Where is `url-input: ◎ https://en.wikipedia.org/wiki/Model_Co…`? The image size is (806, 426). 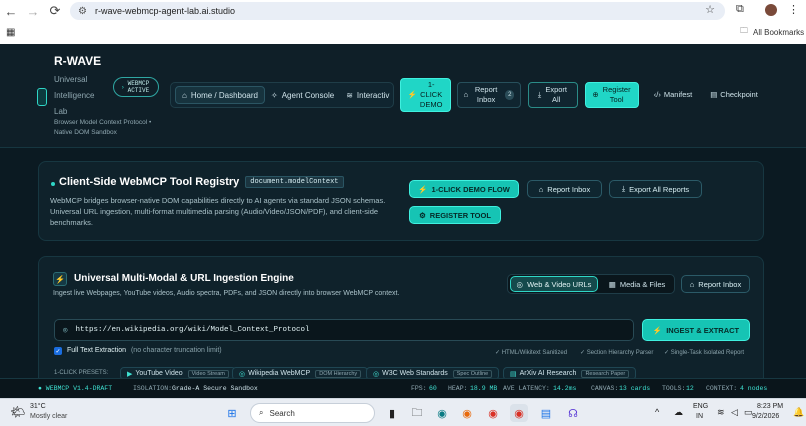
url-input: ◎ https://en.wikipedia.org/wiki/Model_Co… is located at coordinates (344, 330).